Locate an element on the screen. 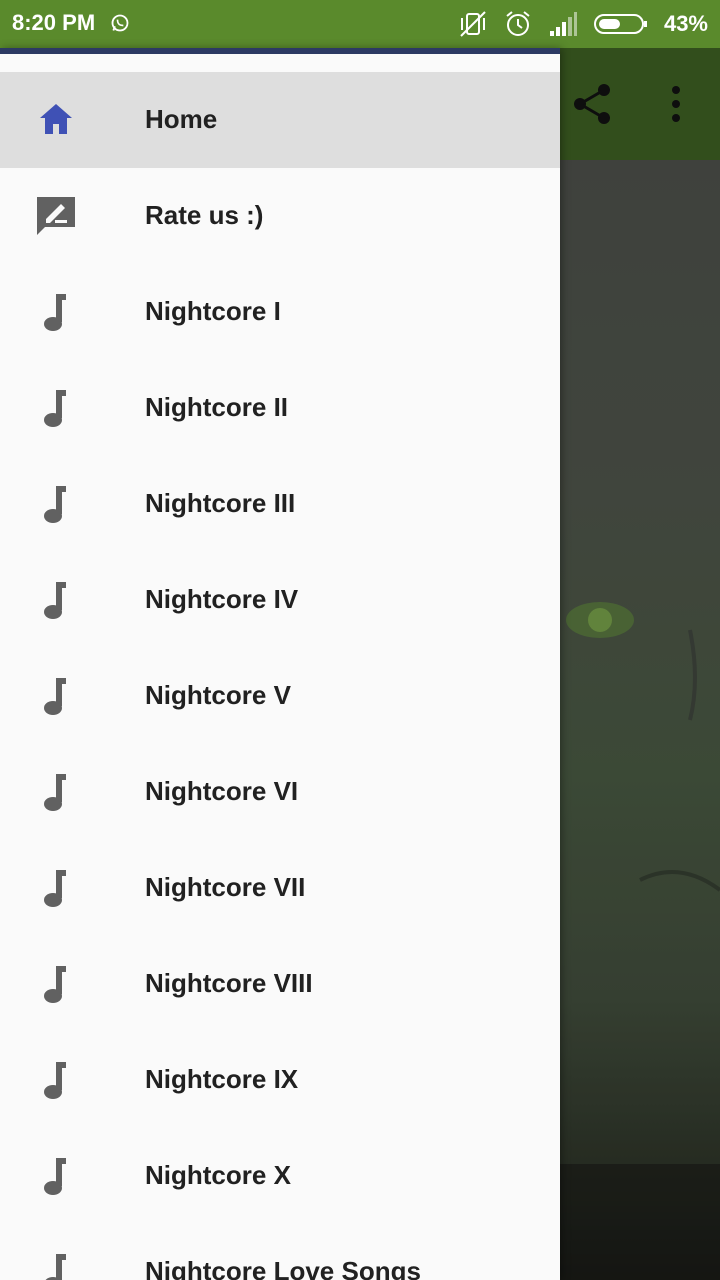  drawer-item-label: Nightcore Love Songs is located at coordinates (283, 1268).